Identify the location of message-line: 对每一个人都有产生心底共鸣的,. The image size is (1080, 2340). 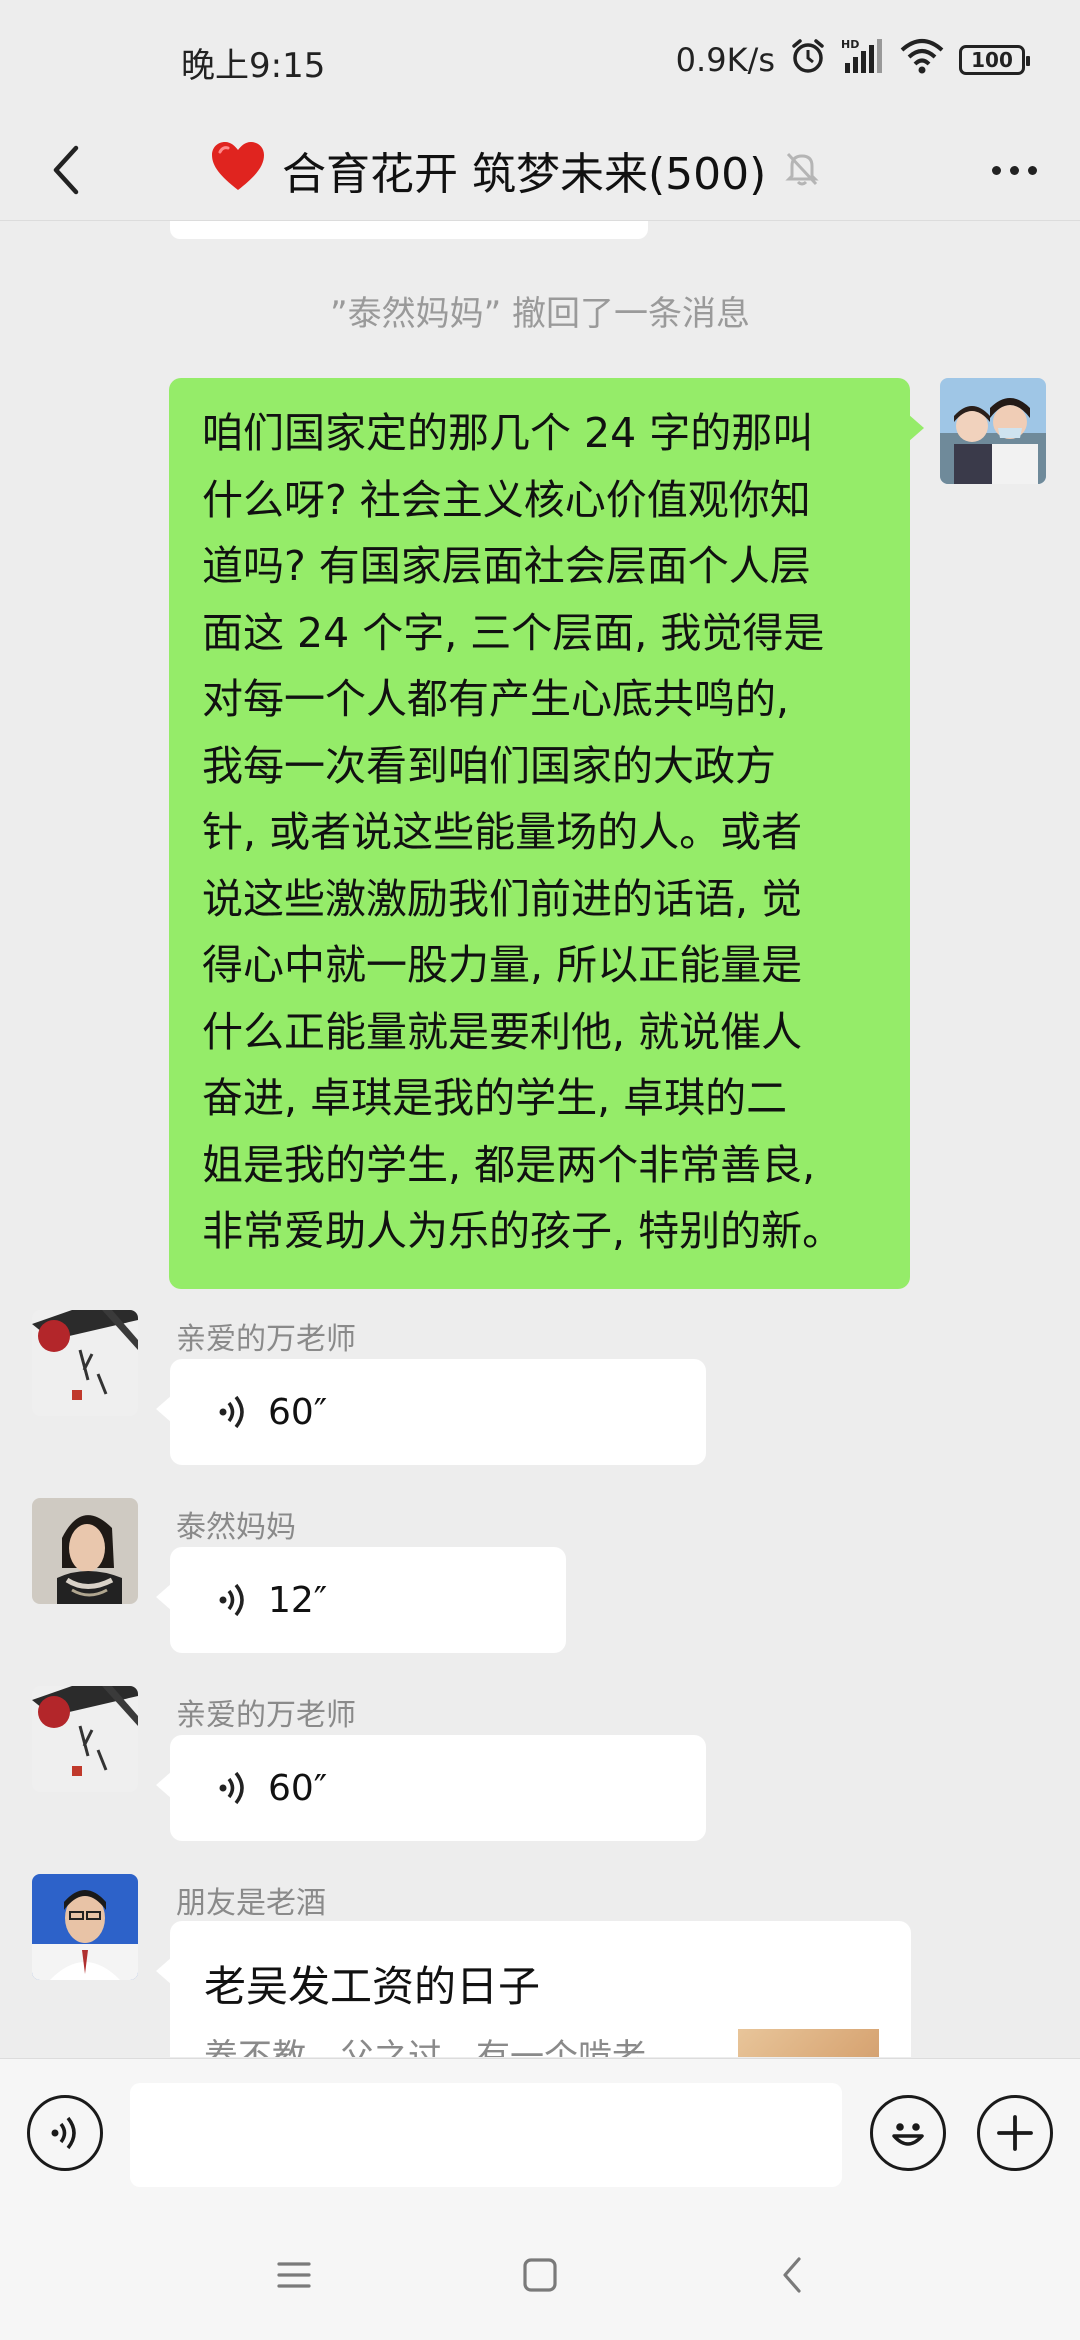
(496, 699).